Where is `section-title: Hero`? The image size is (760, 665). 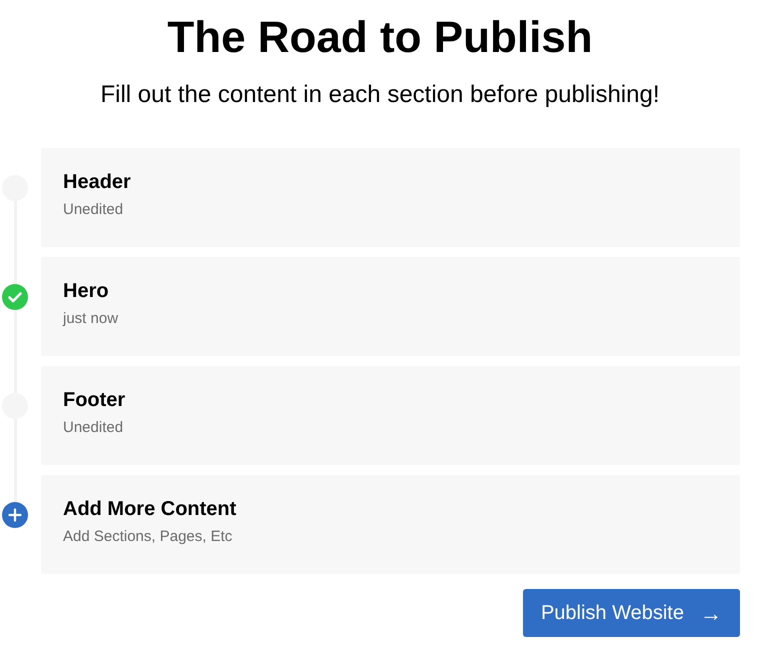 section-title: Hero is located at coordinates (86, 291).